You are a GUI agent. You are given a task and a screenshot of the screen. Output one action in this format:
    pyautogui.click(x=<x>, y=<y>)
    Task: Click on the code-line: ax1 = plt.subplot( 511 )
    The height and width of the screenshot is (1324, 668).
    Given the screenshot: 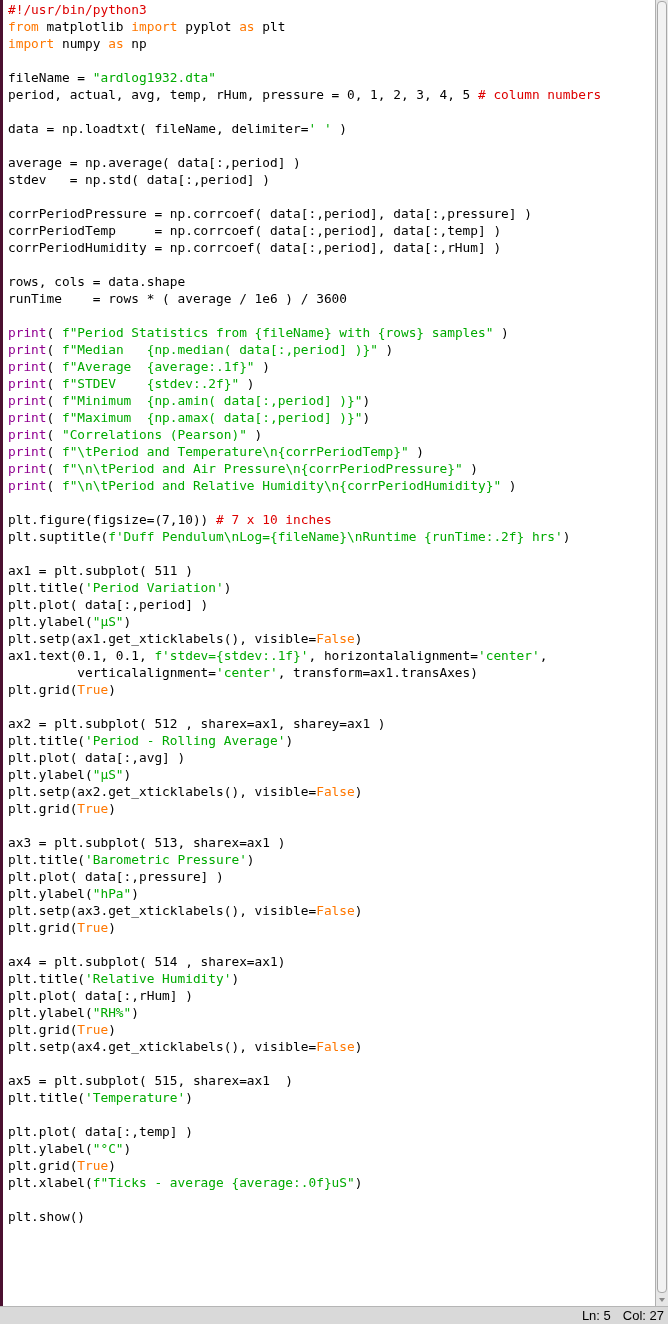 What is the action you would take?
    pyautogui.click(x=100, y=570)
    